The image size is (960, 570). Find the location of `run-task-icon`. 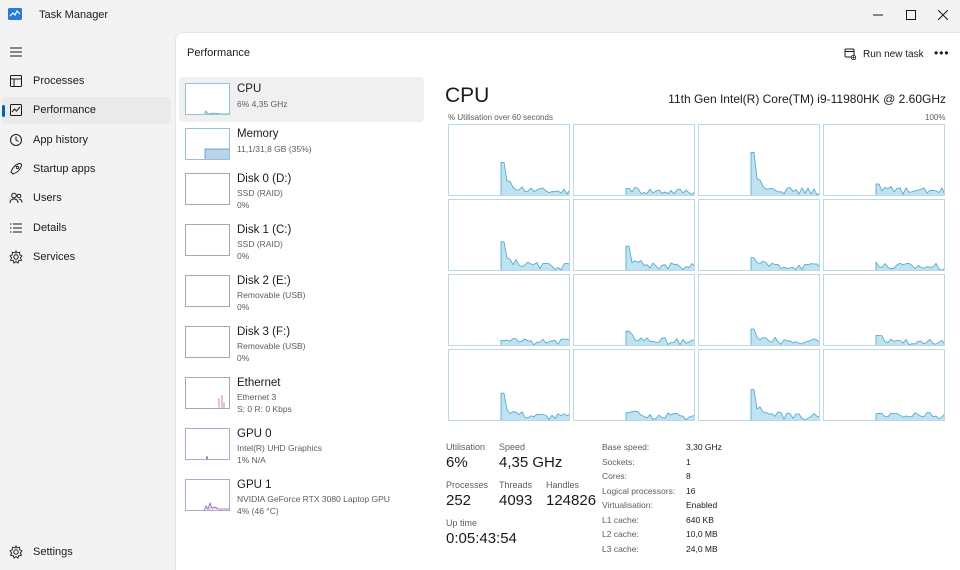

run-task-icon is located at coordinates (850, 54).